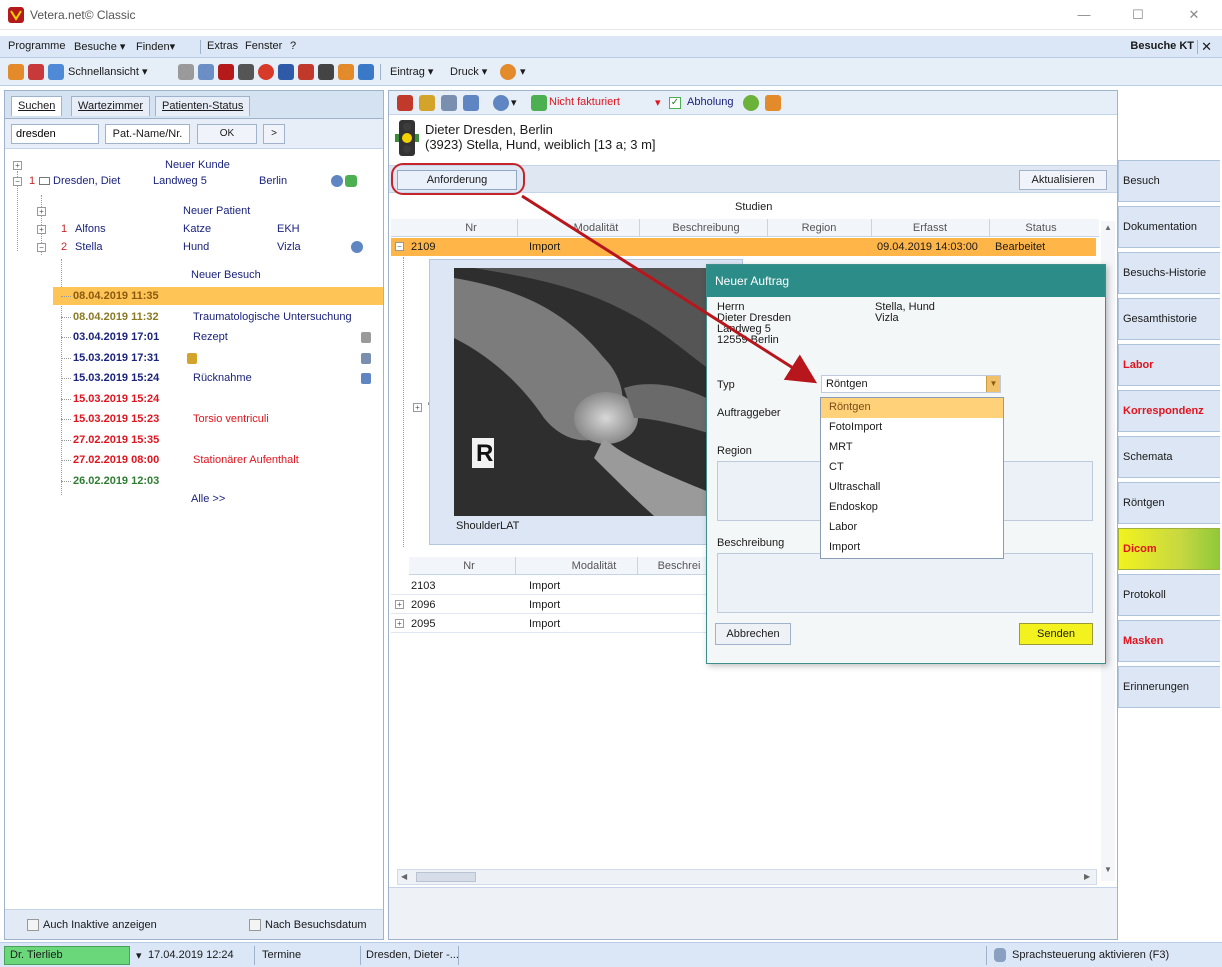  Describe the element at coordinates (523, 71) in the screenshot. I see `browser-dropdown-icon: ▾` at that location.